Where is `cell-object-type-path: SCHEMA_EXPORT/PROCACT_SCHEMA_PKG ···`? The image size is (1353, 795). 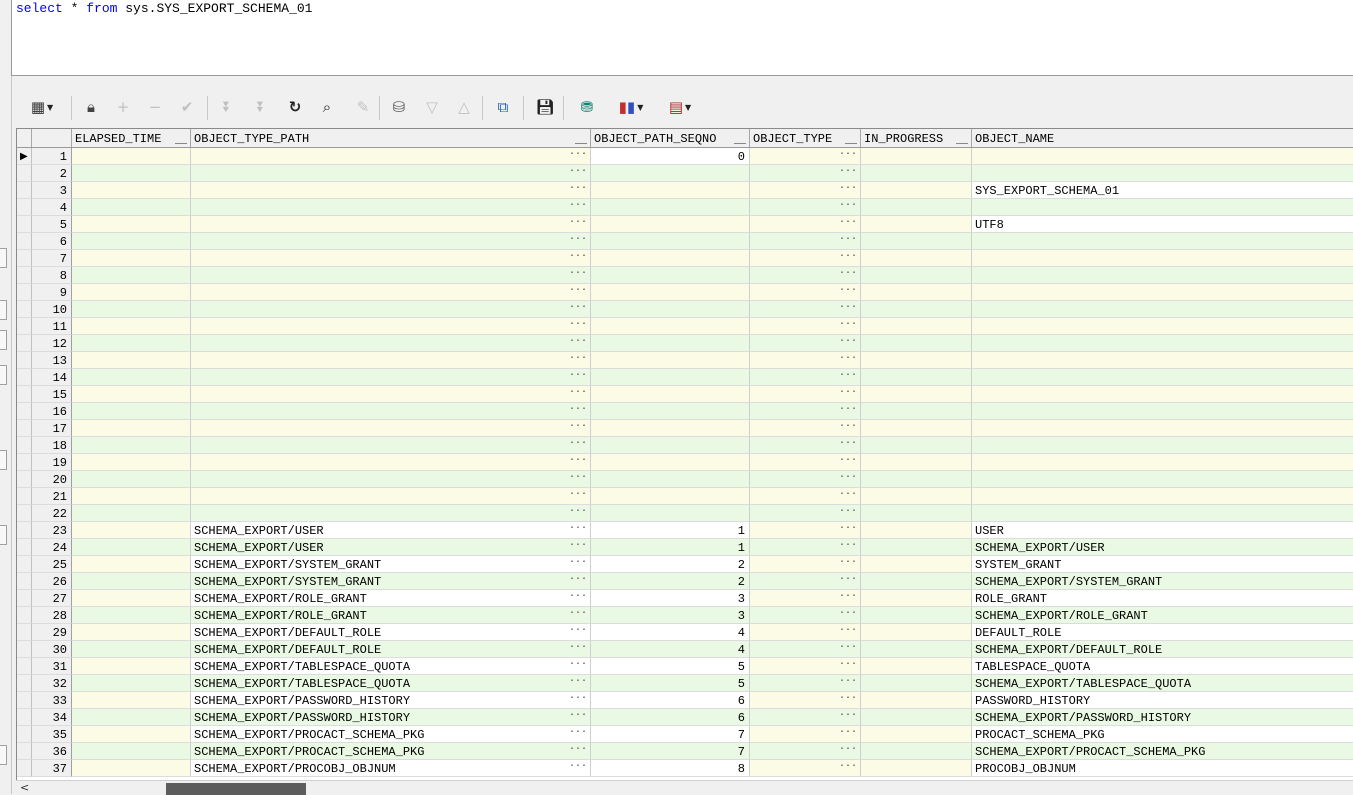
cell-object-type-path: SCHEMA_EXPORT/PROCACT_SCHEMA_PKG ··· is located at coordinates (391, 734).